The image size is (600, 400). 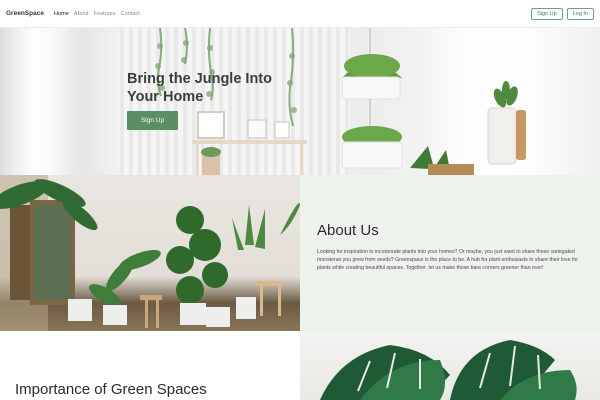 I want to click on hero-signup-button: Sign Up, so click(x=152, y=120).